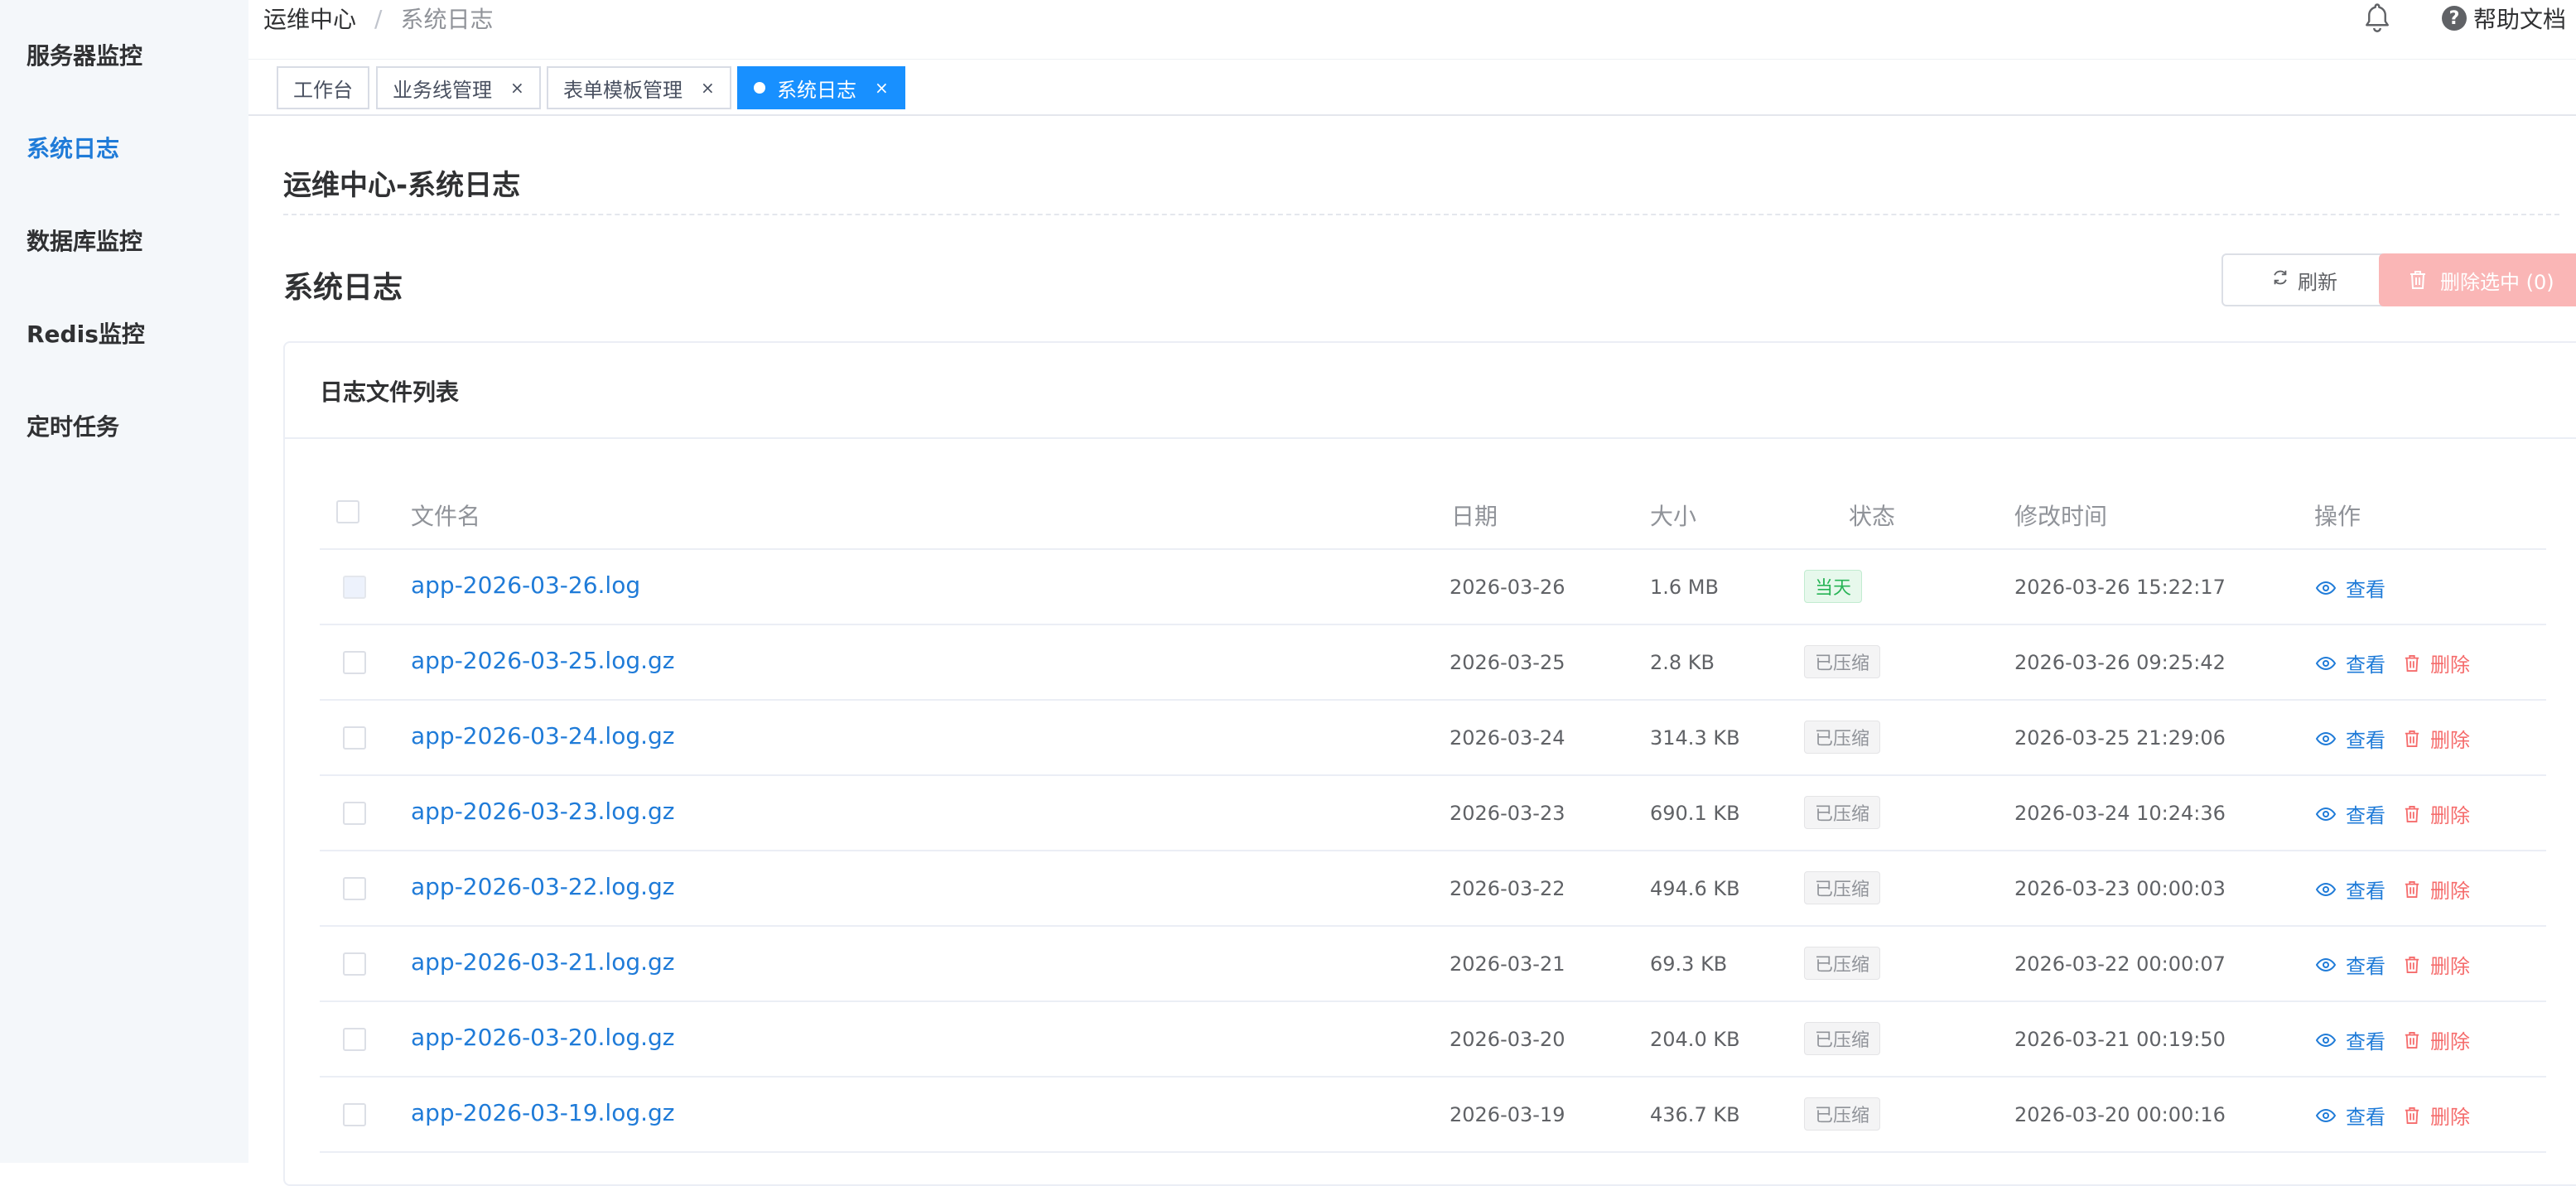 Image resolution: width=2576 pixels, height=1186 pixels. What do you see at coordinates (543, 736) in the screenshot?
I see `file-name-link: app-2026-03-24.log.gz` at bounding box center [543, 736].